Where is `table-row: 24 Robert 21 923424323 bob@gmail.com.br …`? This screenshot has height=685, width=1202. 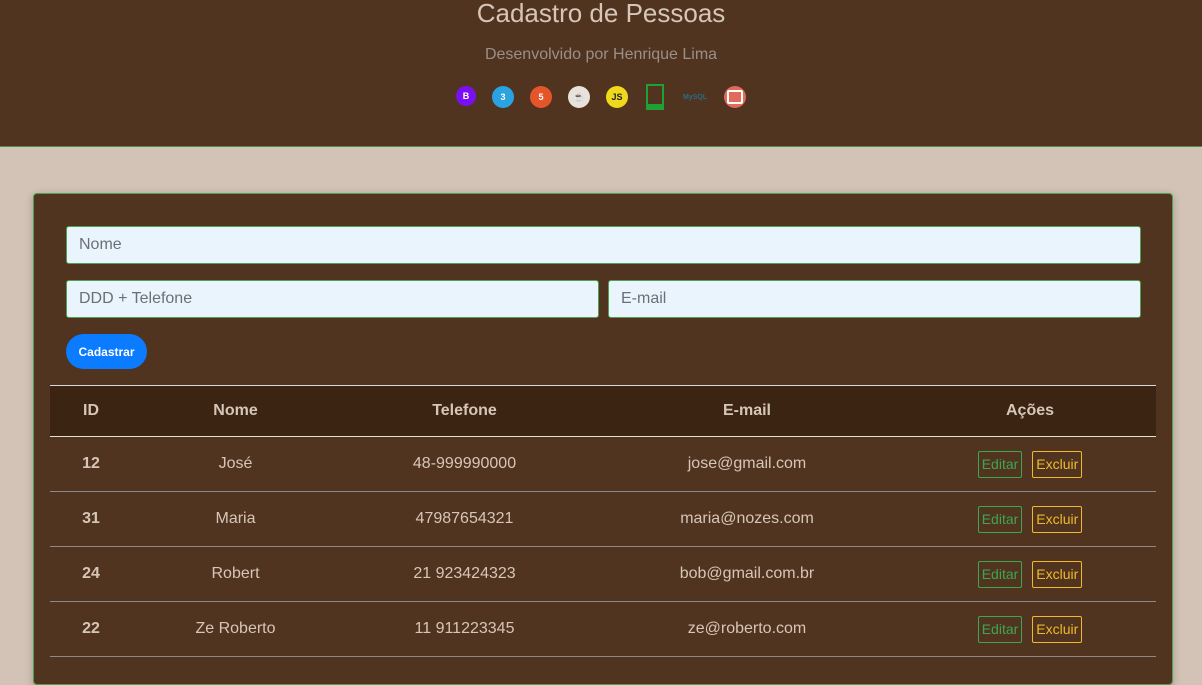
table-row: 24 Robert 21 923424323 bob@gmail.com.br … is located at coordinates (603, 574).